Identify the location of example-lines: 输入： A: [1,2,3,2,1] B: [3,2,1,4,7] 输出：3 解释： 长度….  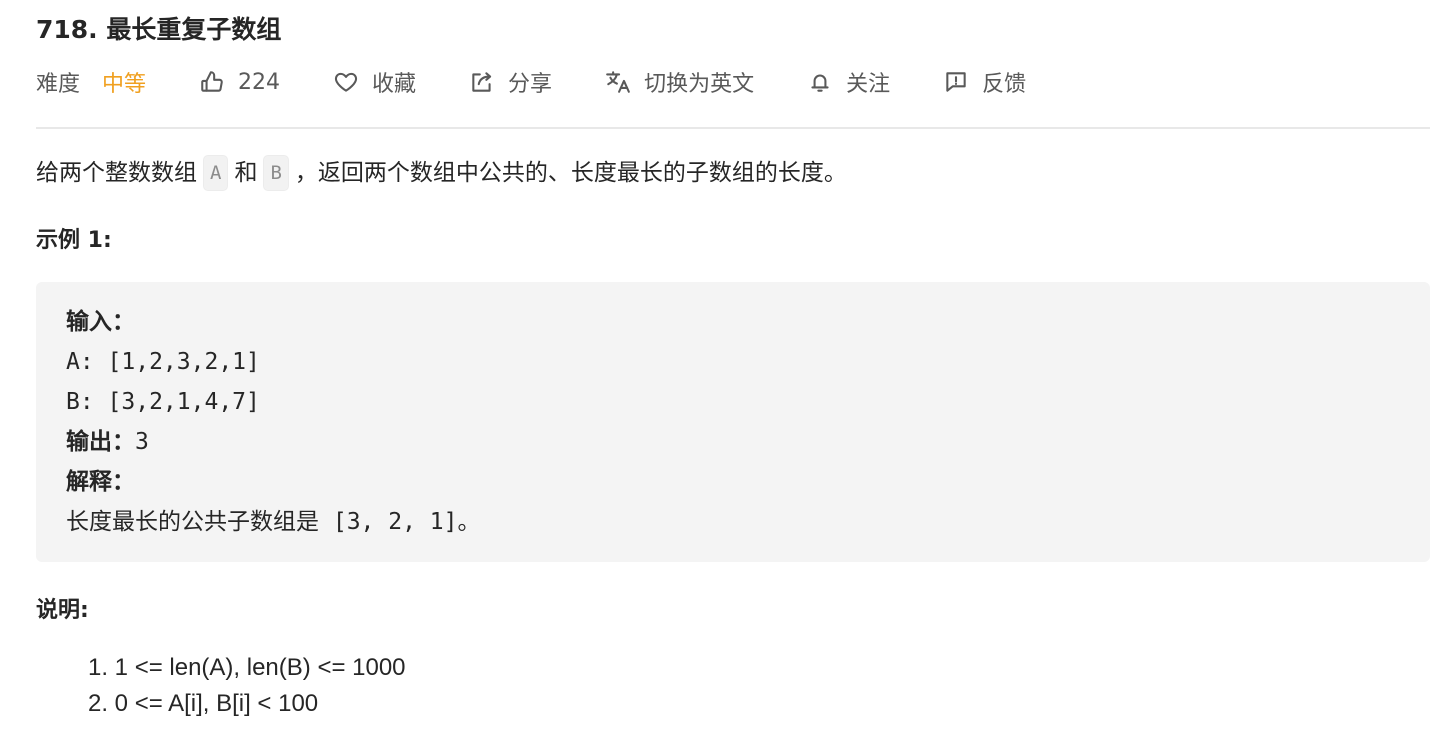
(273, 422).